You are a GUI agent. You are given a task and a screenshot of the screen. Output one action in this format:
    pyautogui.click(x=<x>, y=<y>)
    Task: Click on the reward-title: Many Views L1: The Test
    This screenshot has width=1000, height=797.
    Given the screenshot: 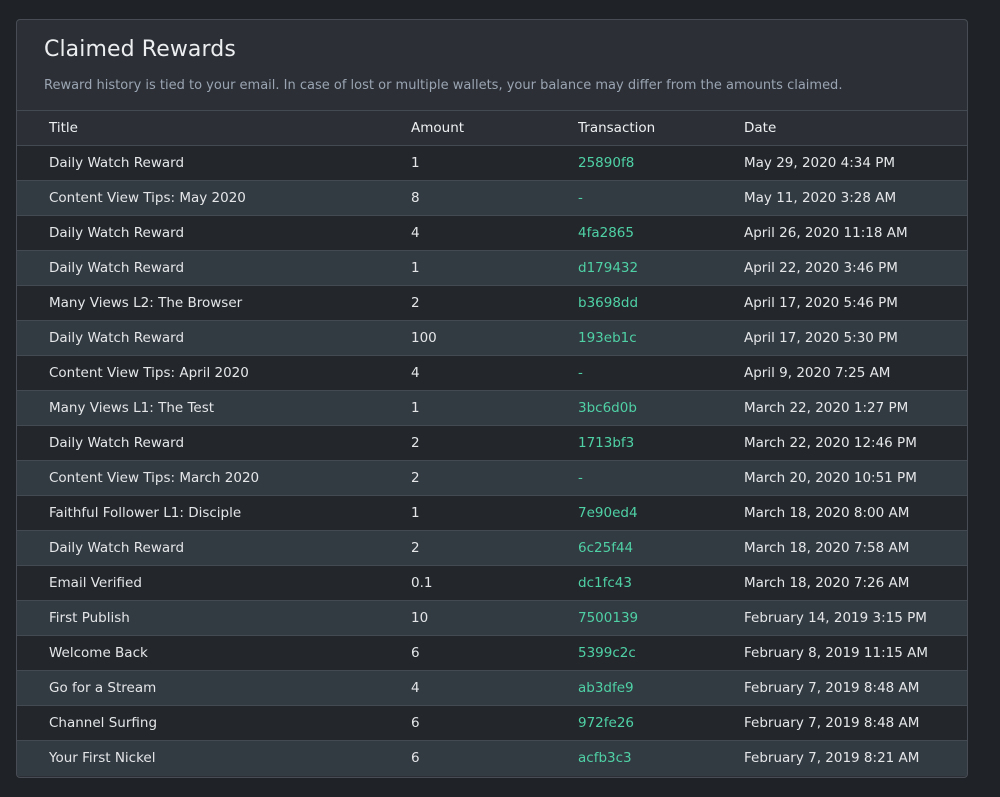 What is the action you would take?
    pyautogui.click(x=214, y=408)
    